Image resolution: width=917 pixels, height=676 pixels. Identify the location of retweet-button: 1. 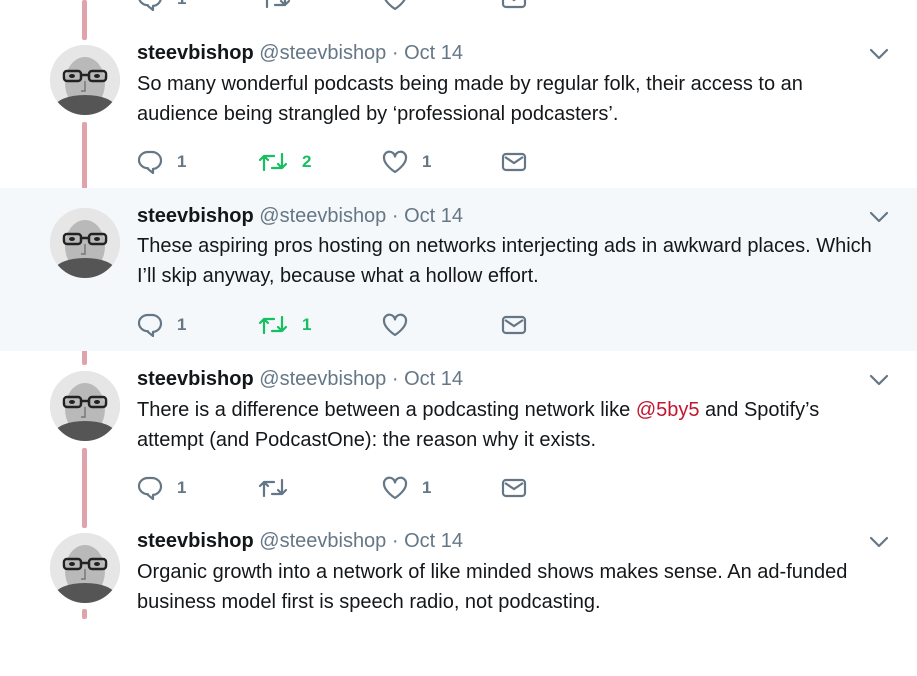
(284, 325).